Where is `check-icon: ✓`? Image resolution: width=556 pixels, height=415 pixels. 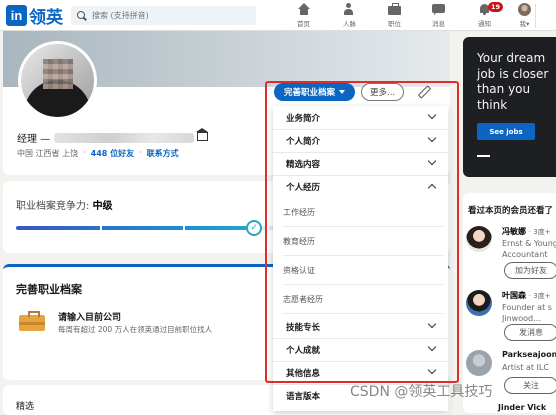 check-icon: ✓ is located at coordinates (254, 228).